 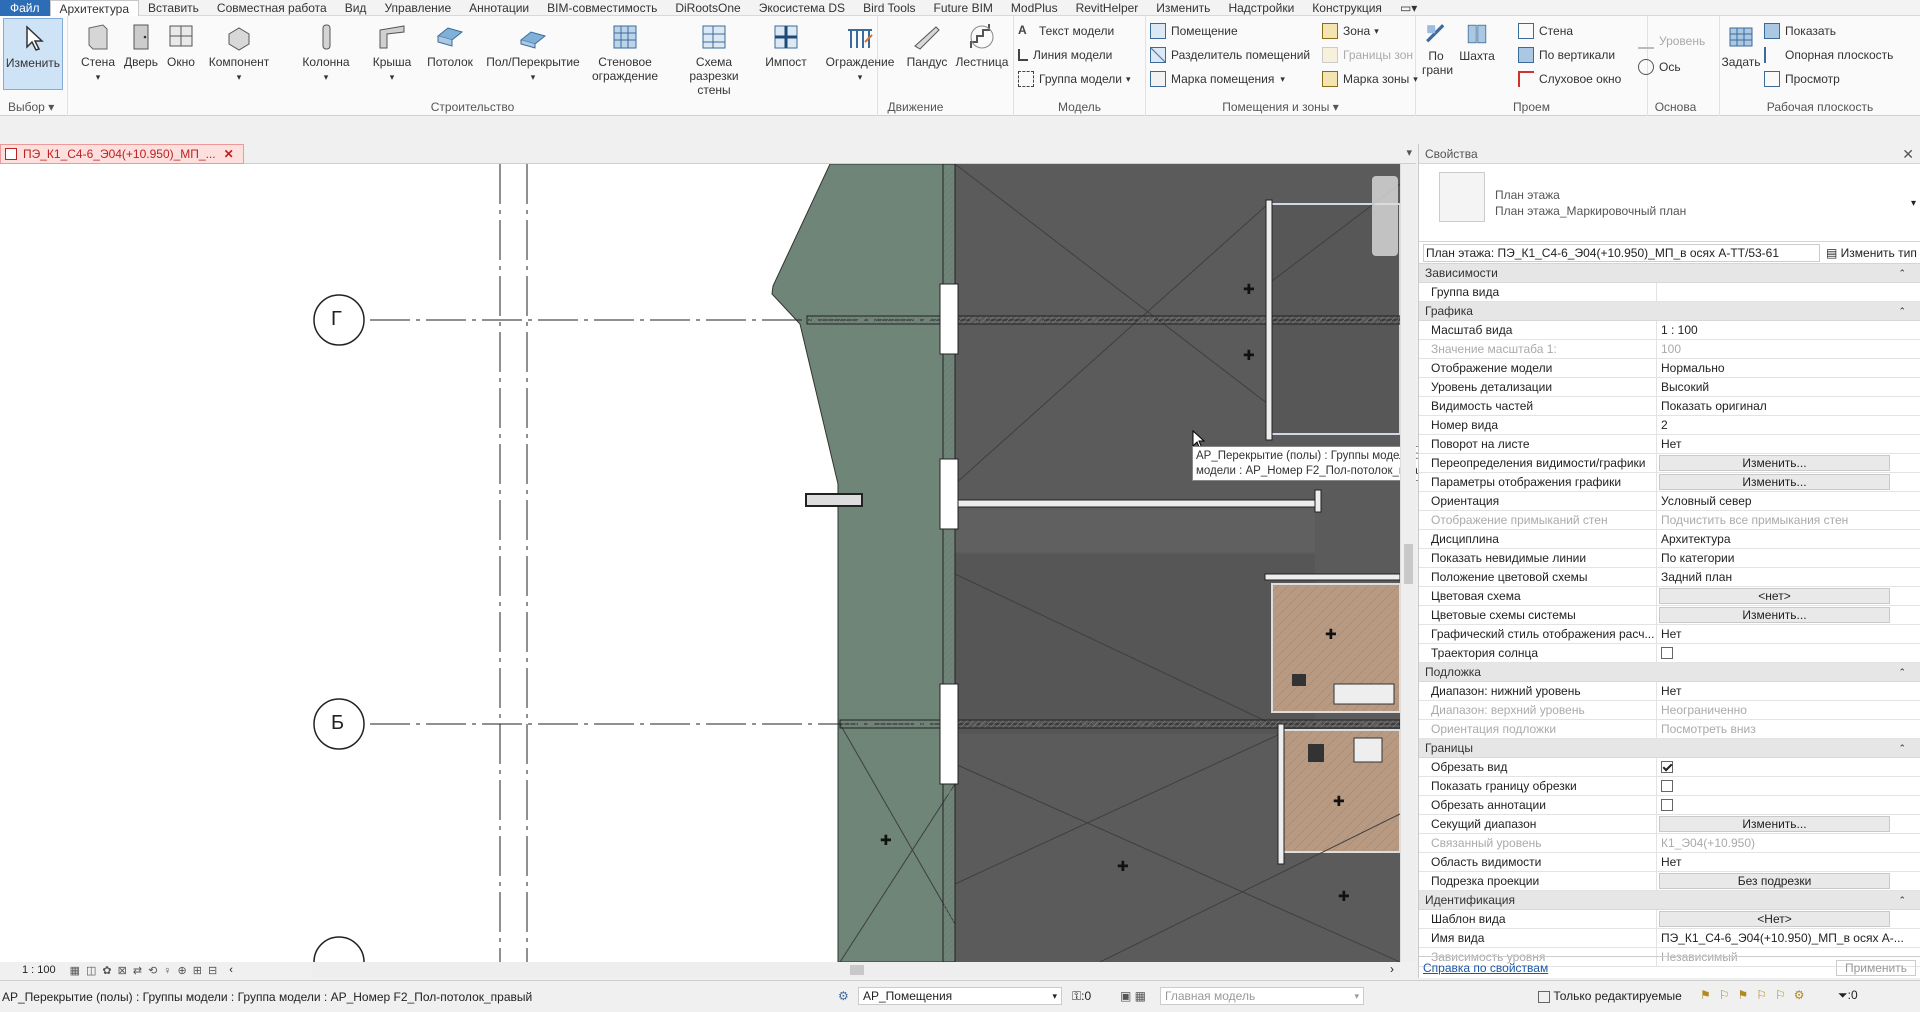 I want to click on tab-annotate: Аннотации, so click(x=499, y=8).